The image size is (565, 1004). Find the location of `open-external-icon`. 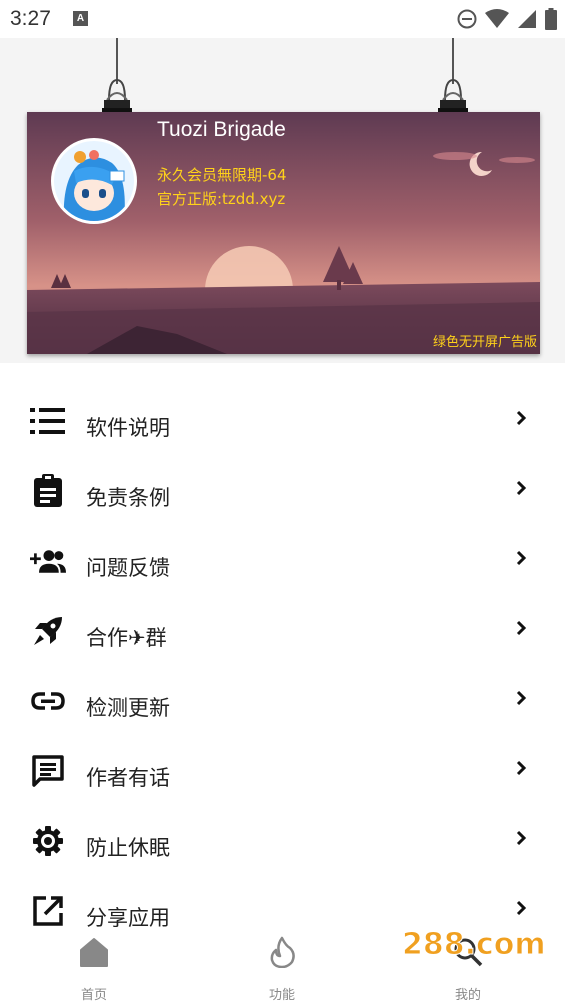

open-external-icon is located at coordinates (48, 911).